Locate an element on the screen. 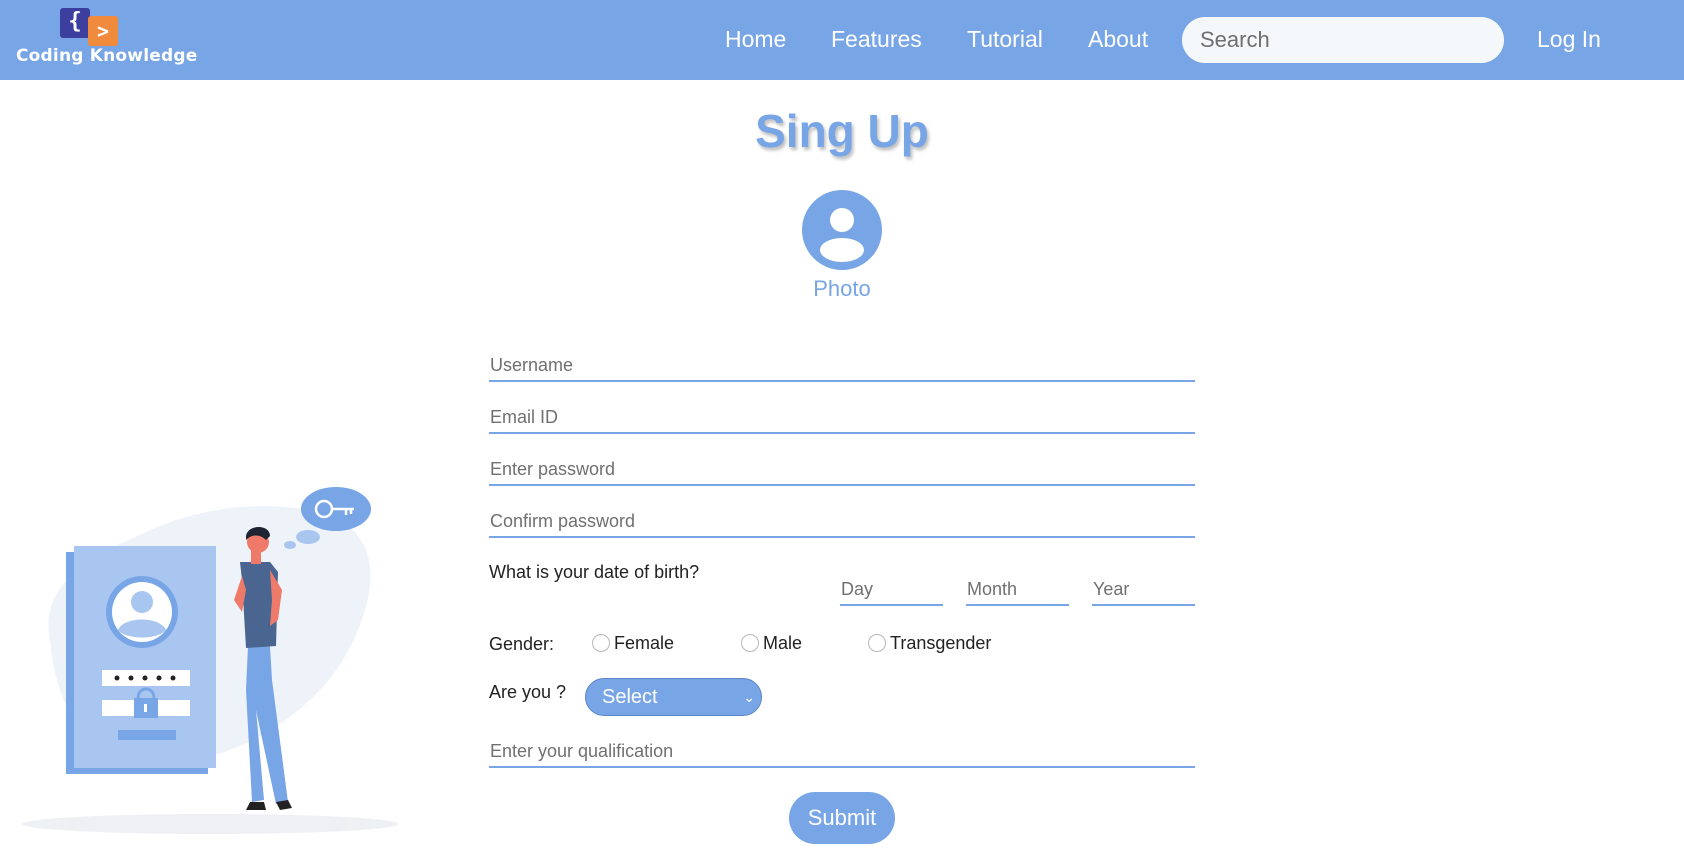 The width and height of the screenshot is (1684, 848). logo-brace-icon: { is located at coordinates (75, 23).